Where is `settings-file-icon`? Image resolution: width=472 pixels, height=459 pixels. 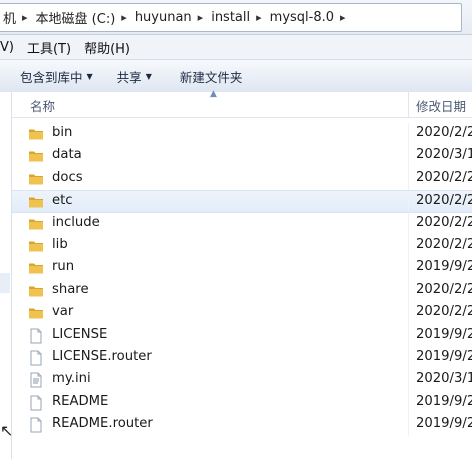 settings-file-icon is located at coordinates (36, 380).